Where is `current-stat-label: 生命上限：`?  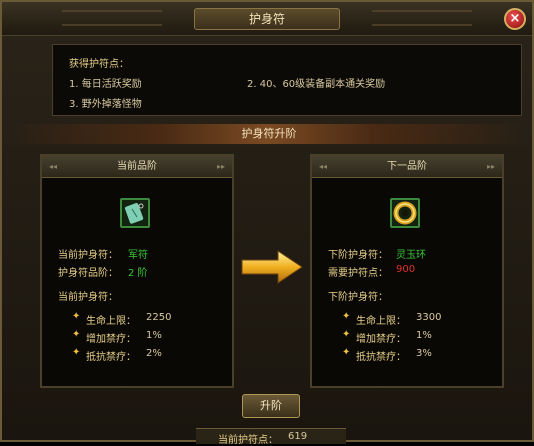
current-stat-label: 生命上限： is located at coordinates (111, 321).